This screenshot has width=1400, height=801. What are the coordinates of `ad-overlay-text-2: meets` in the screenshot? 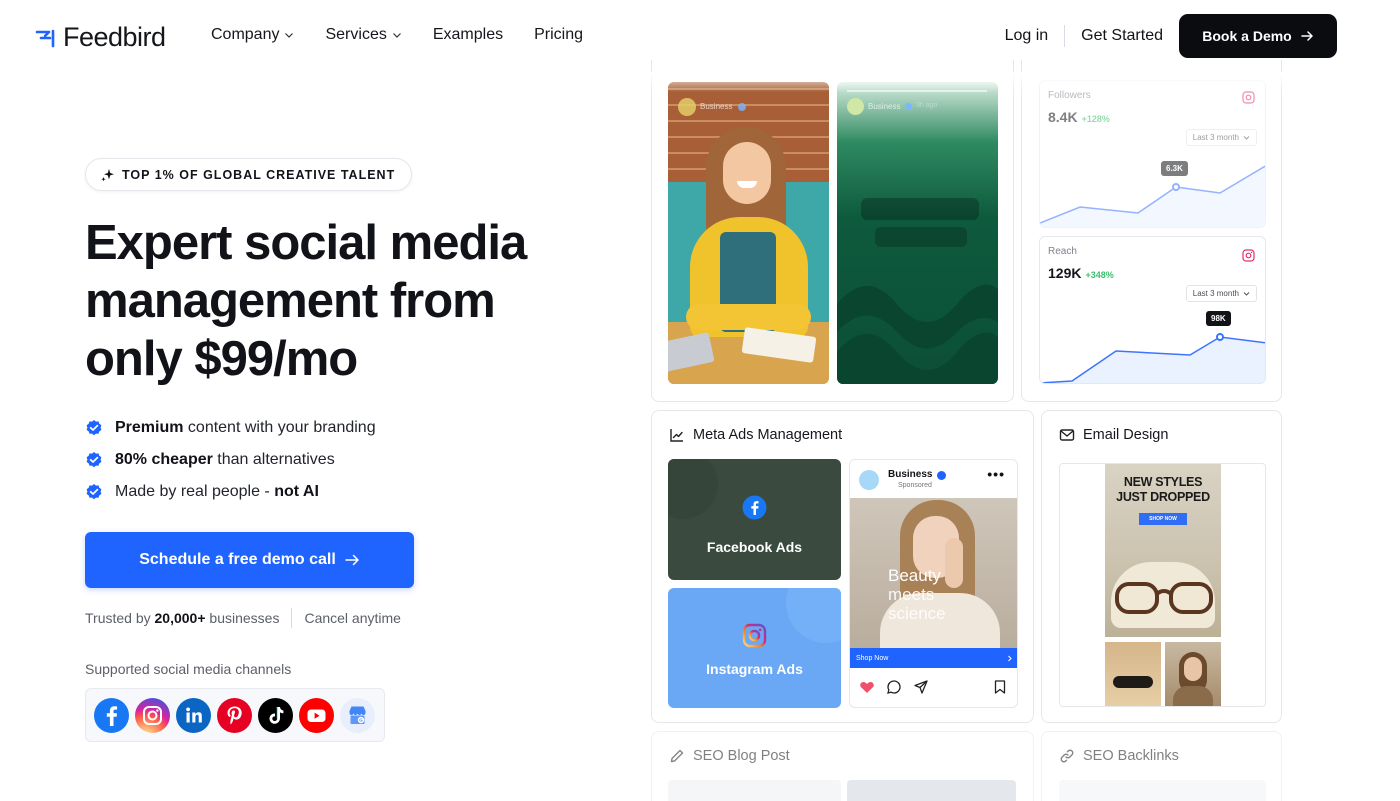 It's located at (911, 594).